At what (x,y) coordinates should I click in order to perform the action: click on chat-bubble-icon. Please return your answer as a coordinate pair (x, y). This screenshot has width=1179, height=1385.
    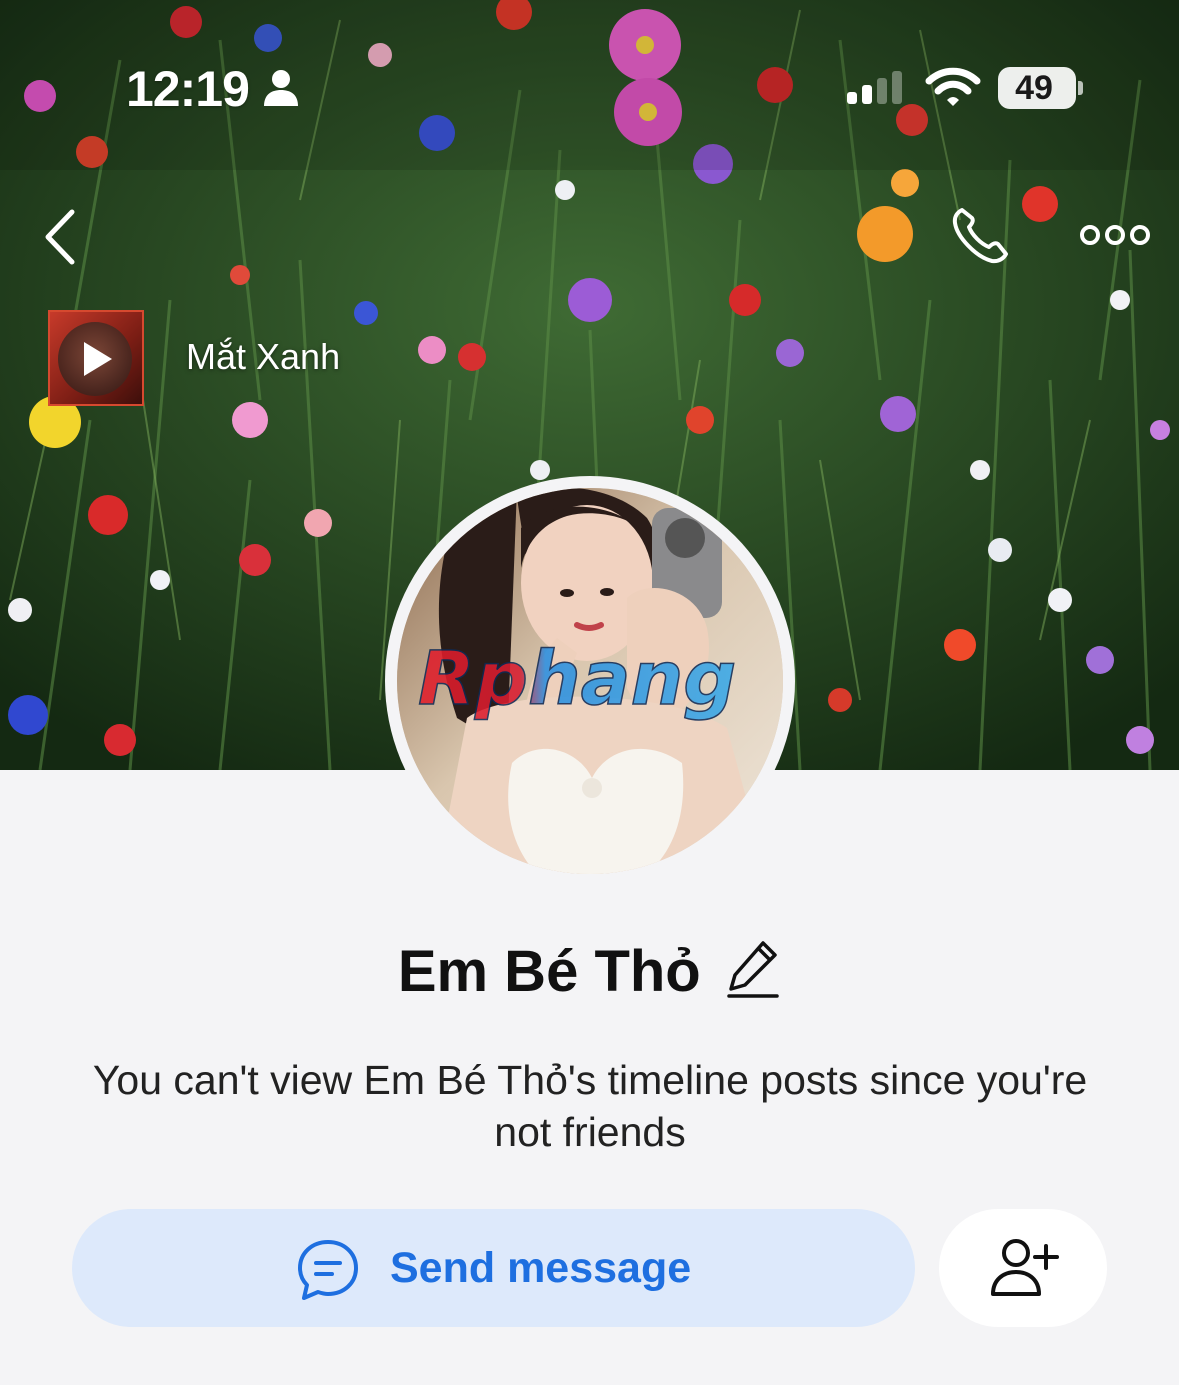
    Looking at the image, I should click on (328, 1270).